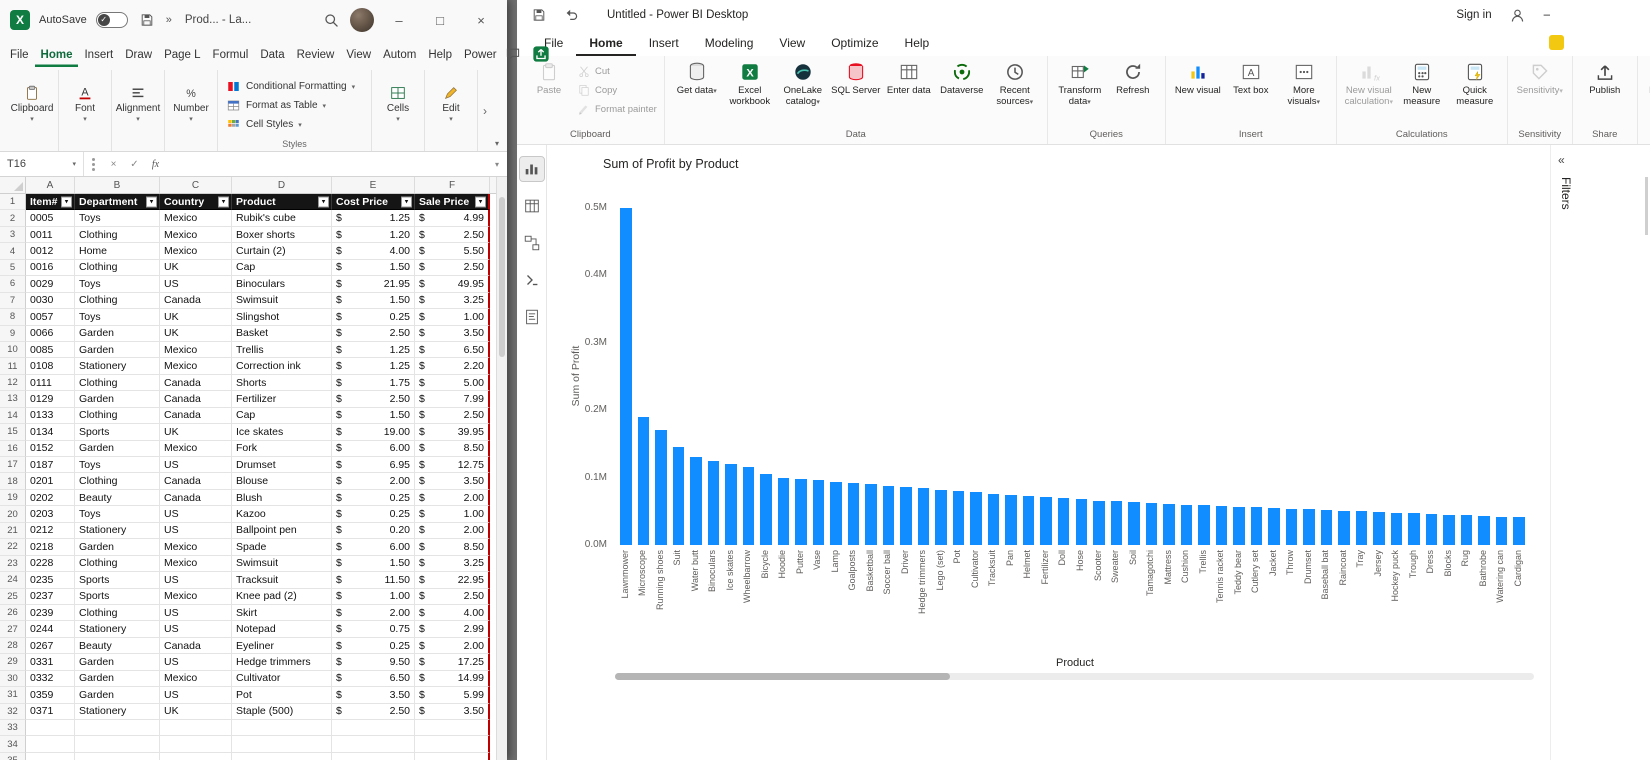  I want to click on ribbon-group-font: A Font ▾, so click(85, 110).